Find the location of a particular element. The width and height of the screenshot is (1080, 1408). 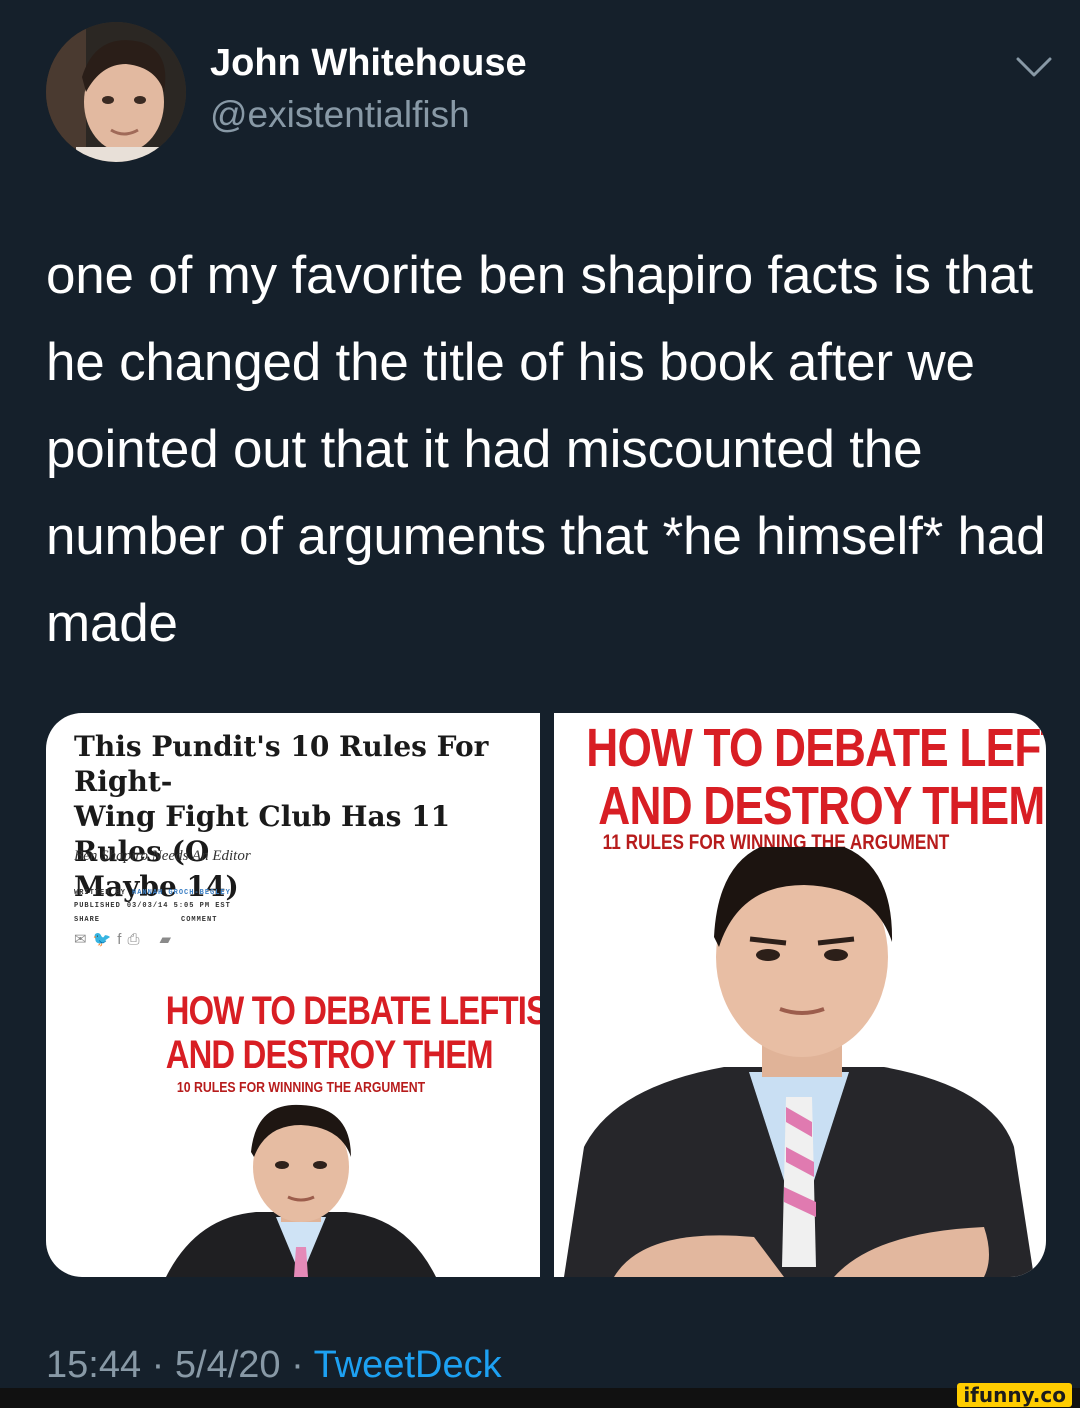

author-handle: @existentialfish is located at coordinates (340, 115).